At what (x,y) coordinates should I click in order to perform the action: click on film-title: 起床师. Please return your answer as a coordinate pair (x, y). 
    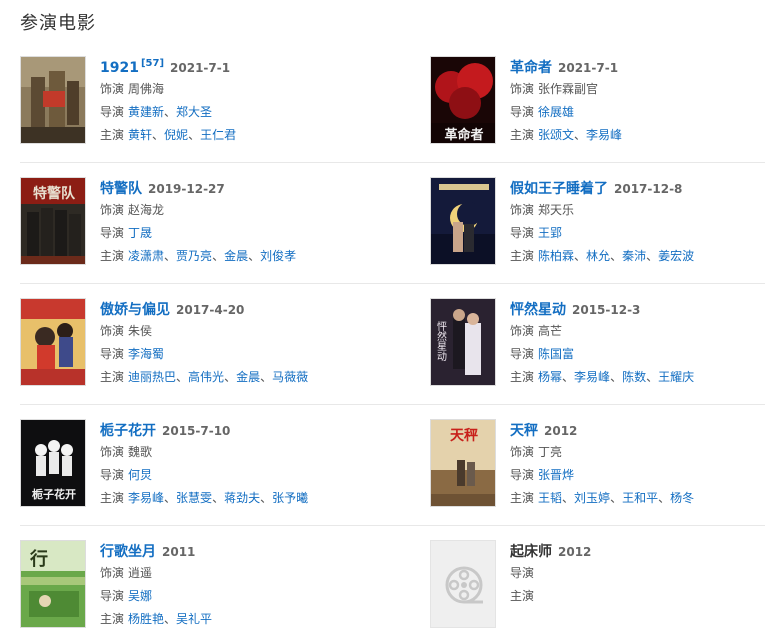
    Looking at the image, I should click on (531, 552).